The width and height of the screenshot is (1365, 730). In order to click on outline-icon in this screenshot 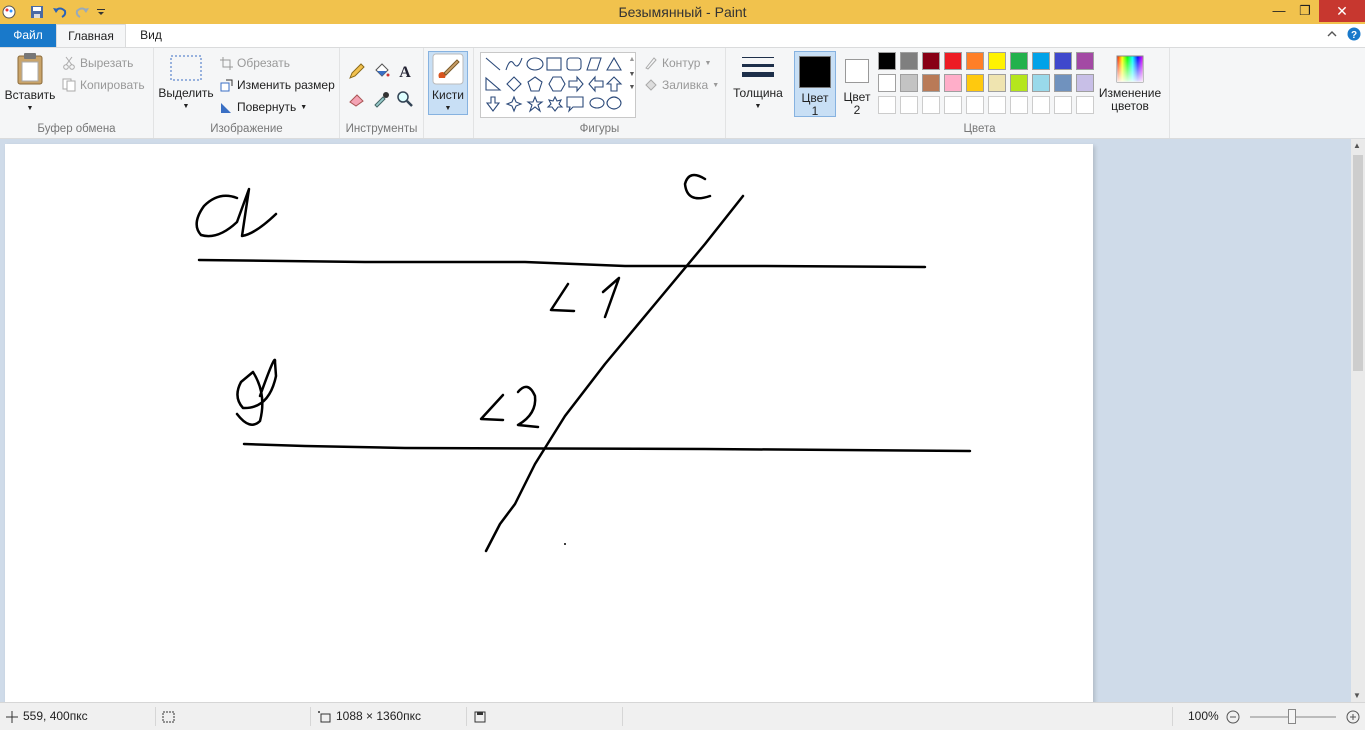, I will do `click(651, 63)`.